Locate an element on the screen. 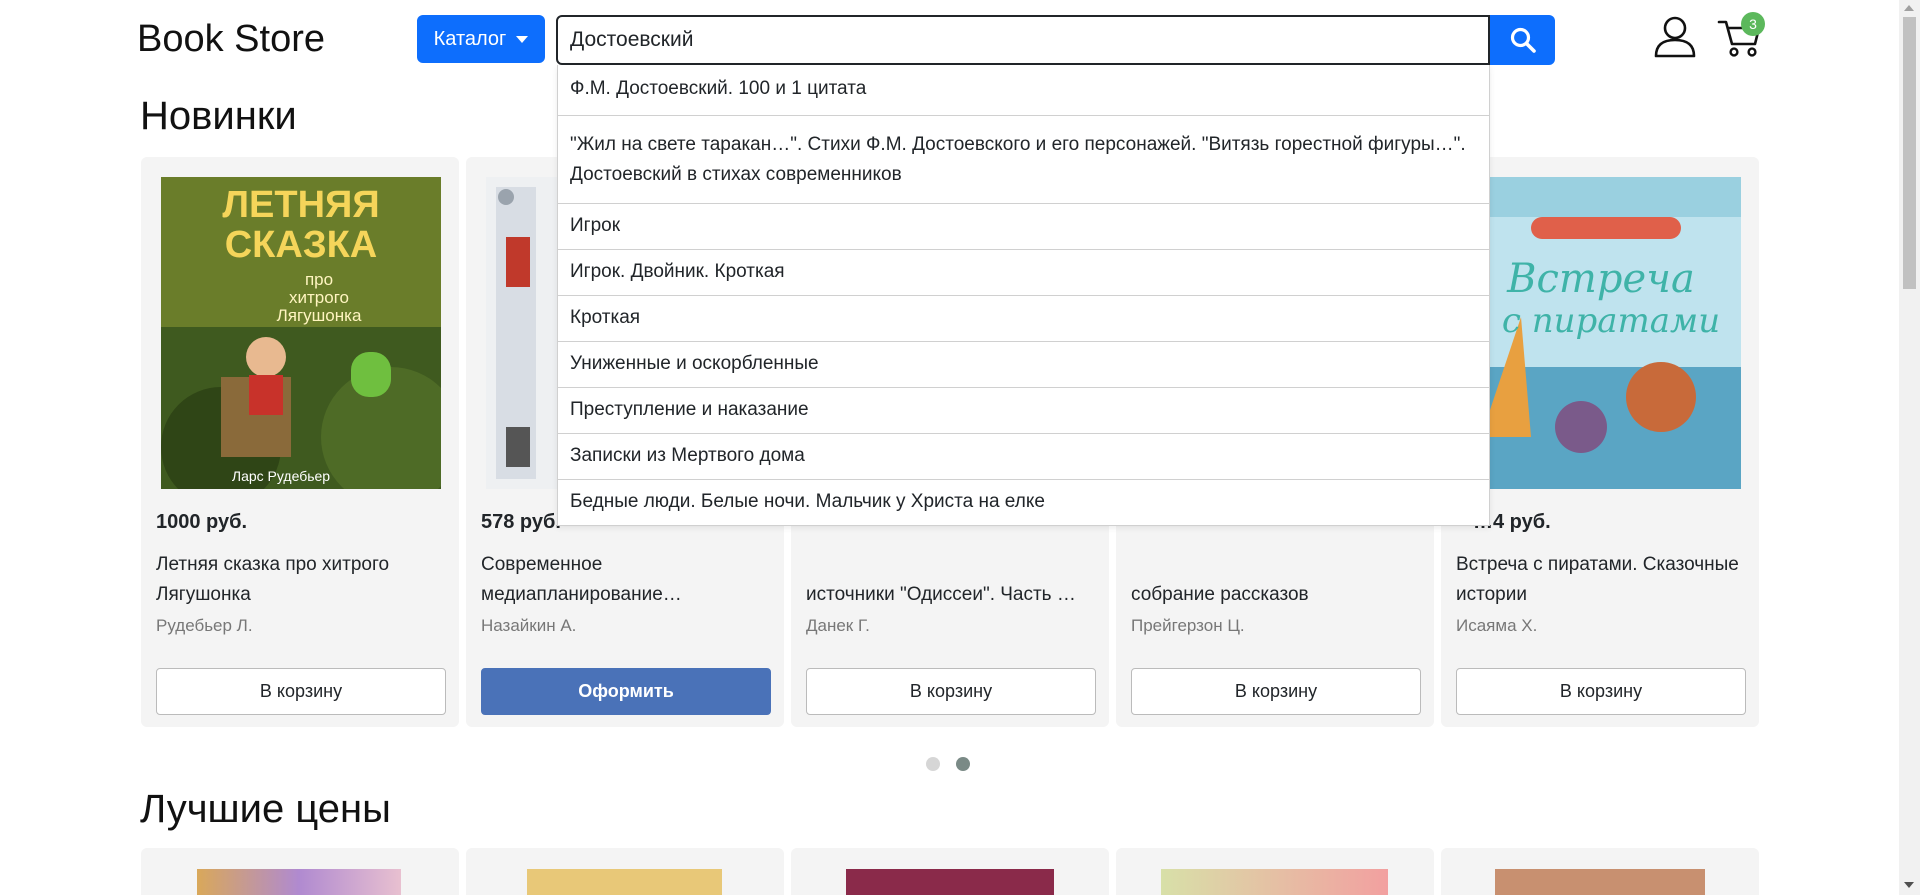 Image resolution: width=1920 pixels, height=895 pixels. suggestion-item: Униженные и оскорбленные is located at coordinates (1023, 365).